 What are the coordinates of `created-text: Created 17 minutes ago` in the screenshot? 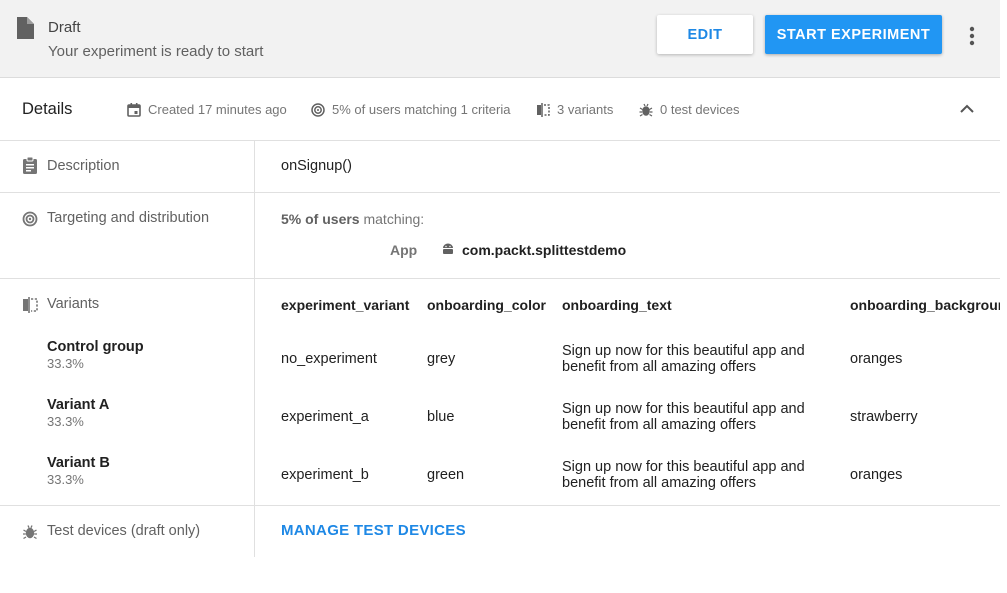 It's located at (217, 109).